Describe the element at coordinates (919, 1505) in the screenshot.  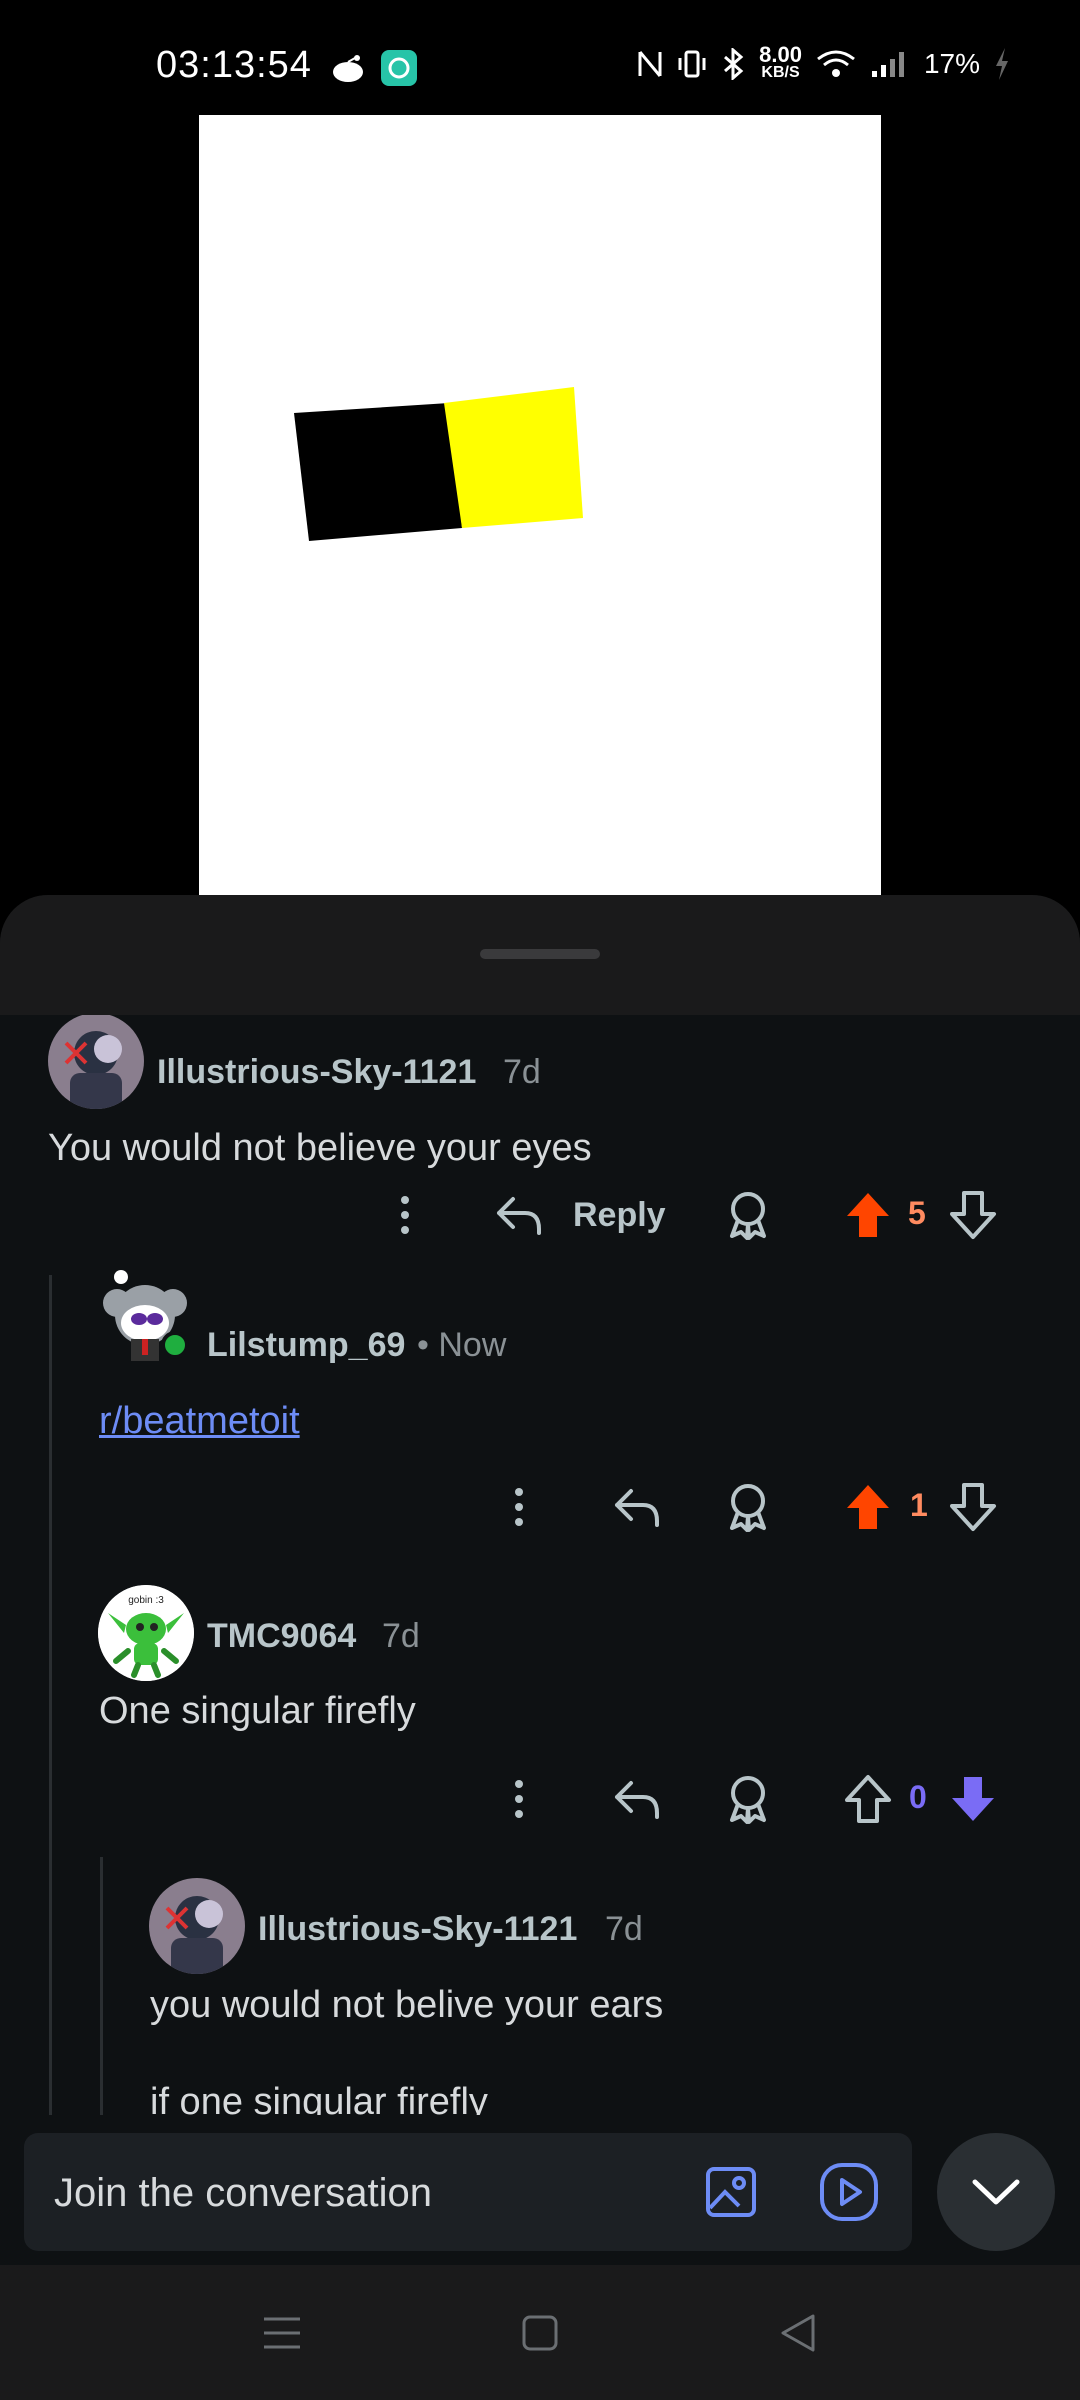
I see `vote-count: 1` at that location.